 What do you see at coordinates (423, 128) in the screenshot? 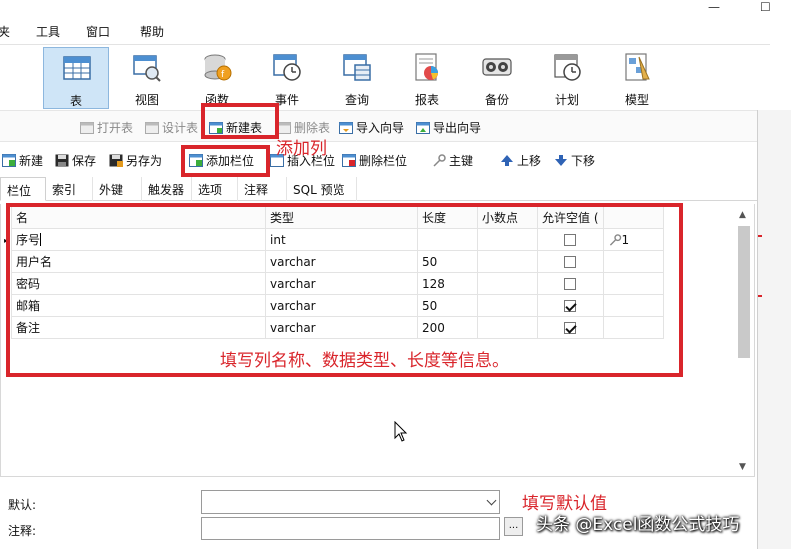
I see `export-icon` at bounding box center [423, 128].